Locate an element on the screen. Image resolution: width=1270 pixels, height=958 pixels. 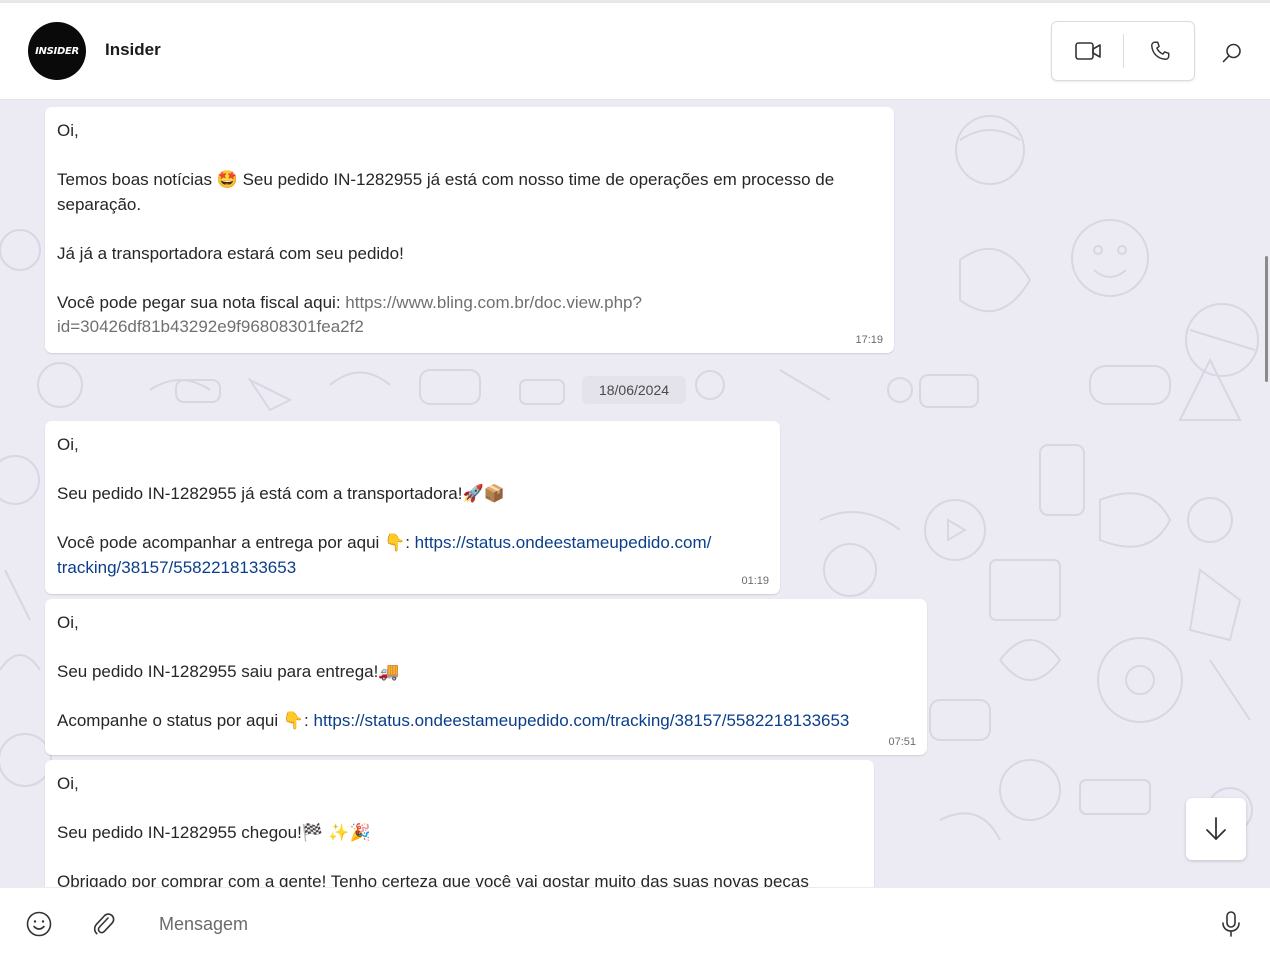
contact-avatar: INSIDER is located at coordinates (57, 51).